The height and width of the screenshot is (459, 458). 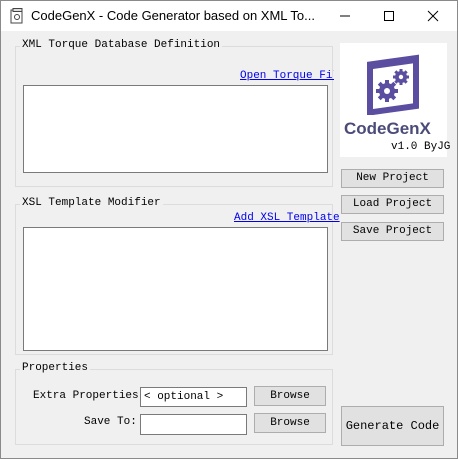 I want to click on open-torque-file-link: Open Torque File, so click(x=287, y=76).